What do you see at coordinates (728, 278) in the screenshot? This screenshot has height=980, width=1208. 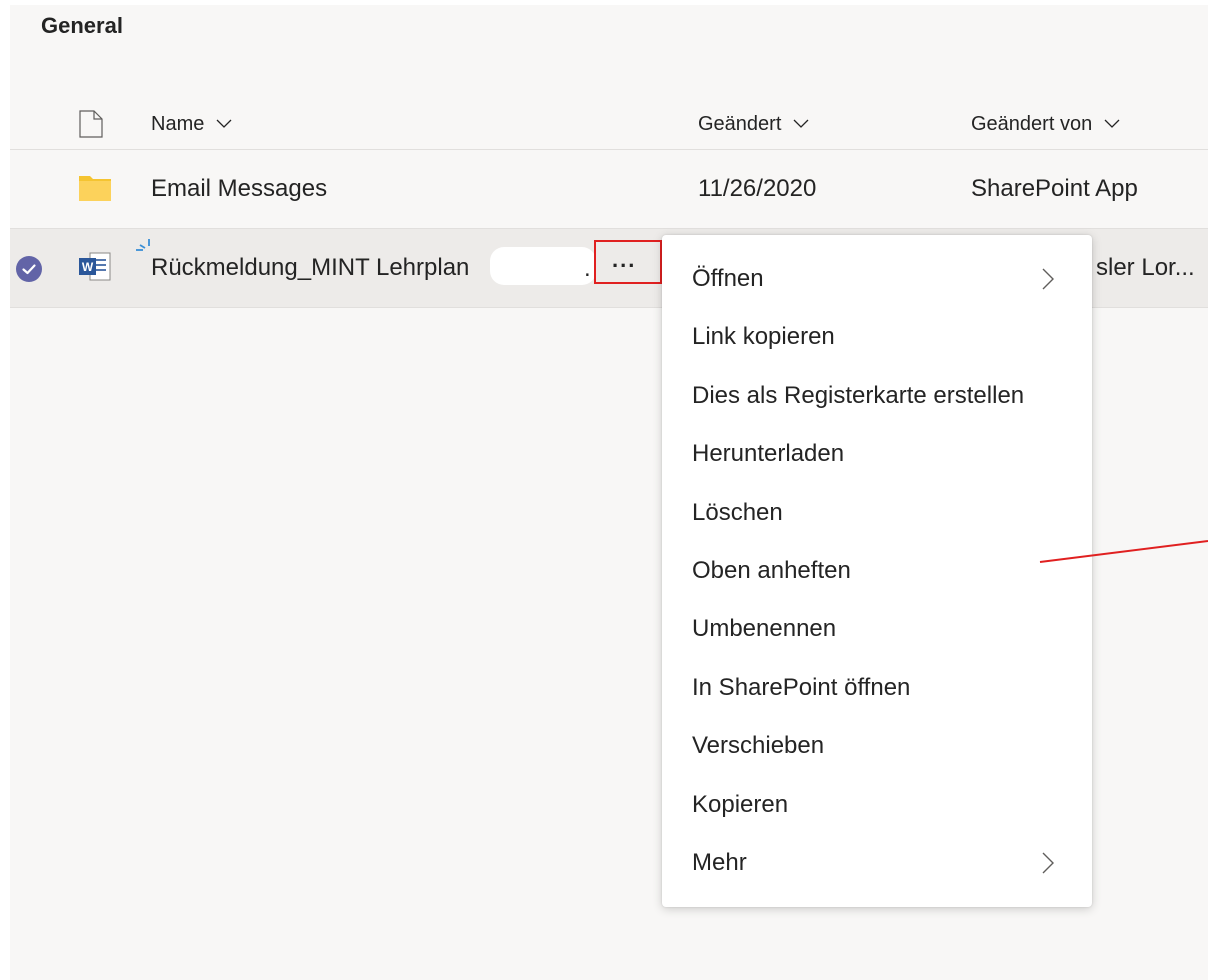 I see `menu-item-label: Öffnen` at bounding box center [728, 278].